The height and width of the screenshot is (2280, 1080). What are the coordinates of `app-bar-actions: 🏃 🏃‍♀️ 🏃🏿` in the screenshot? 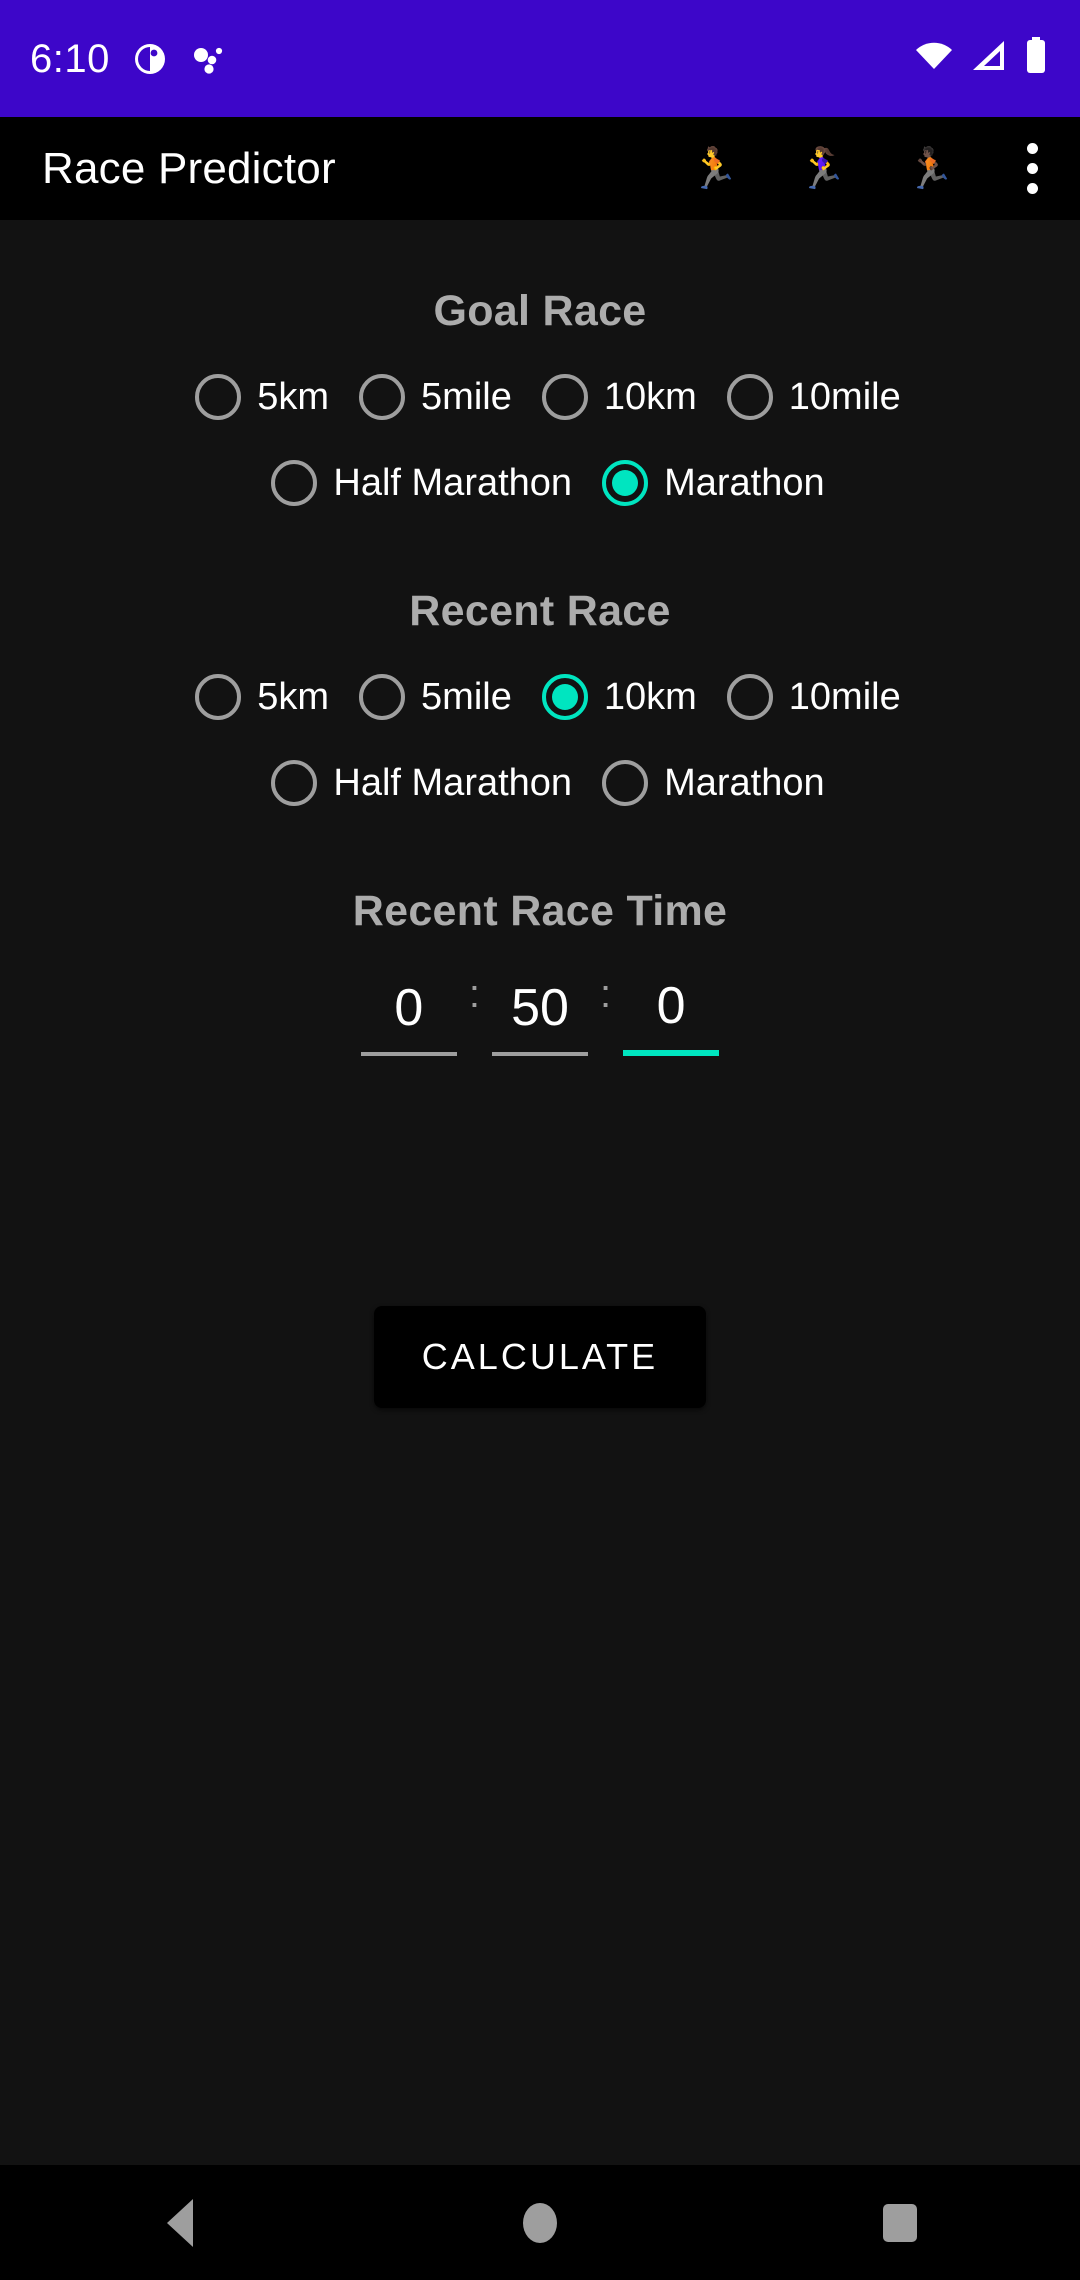 It's located at (870, 168).